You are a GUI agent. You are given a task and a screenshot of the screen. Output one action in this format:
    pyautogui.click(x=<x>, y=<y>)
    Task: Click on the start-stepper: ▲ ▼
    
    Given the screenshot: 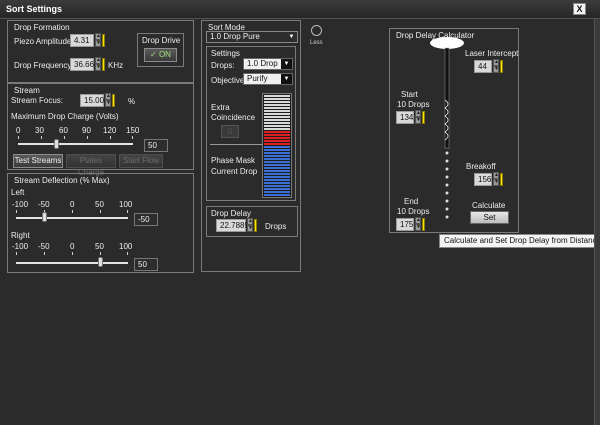 What is the action you would take?
    pyautogui.click(x=418, y=117)
    